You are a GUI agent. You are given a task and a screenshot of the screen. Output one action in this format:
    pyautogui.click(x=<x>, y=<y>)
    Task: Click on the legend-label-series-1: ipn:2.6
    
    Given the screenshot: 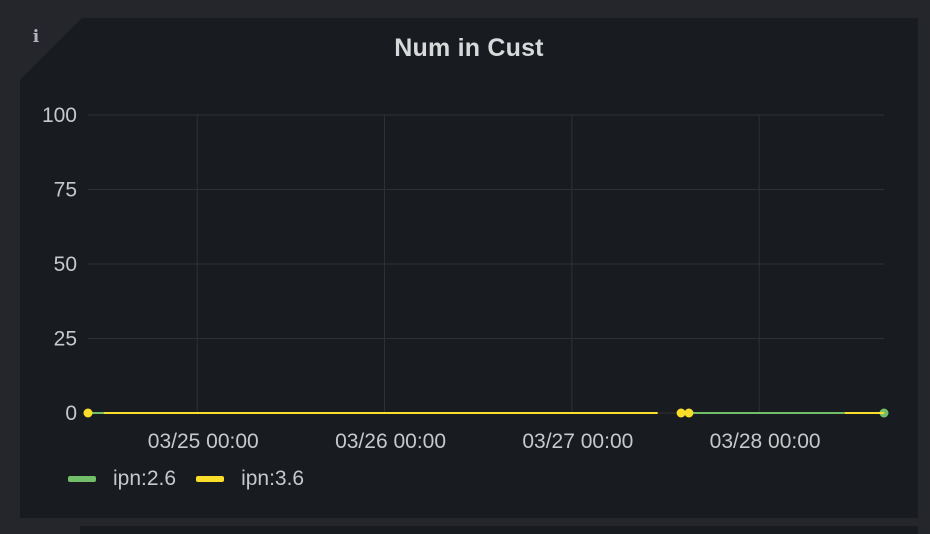 What is the action you would take?
    pyautogui.click(x=145, y=478)
    